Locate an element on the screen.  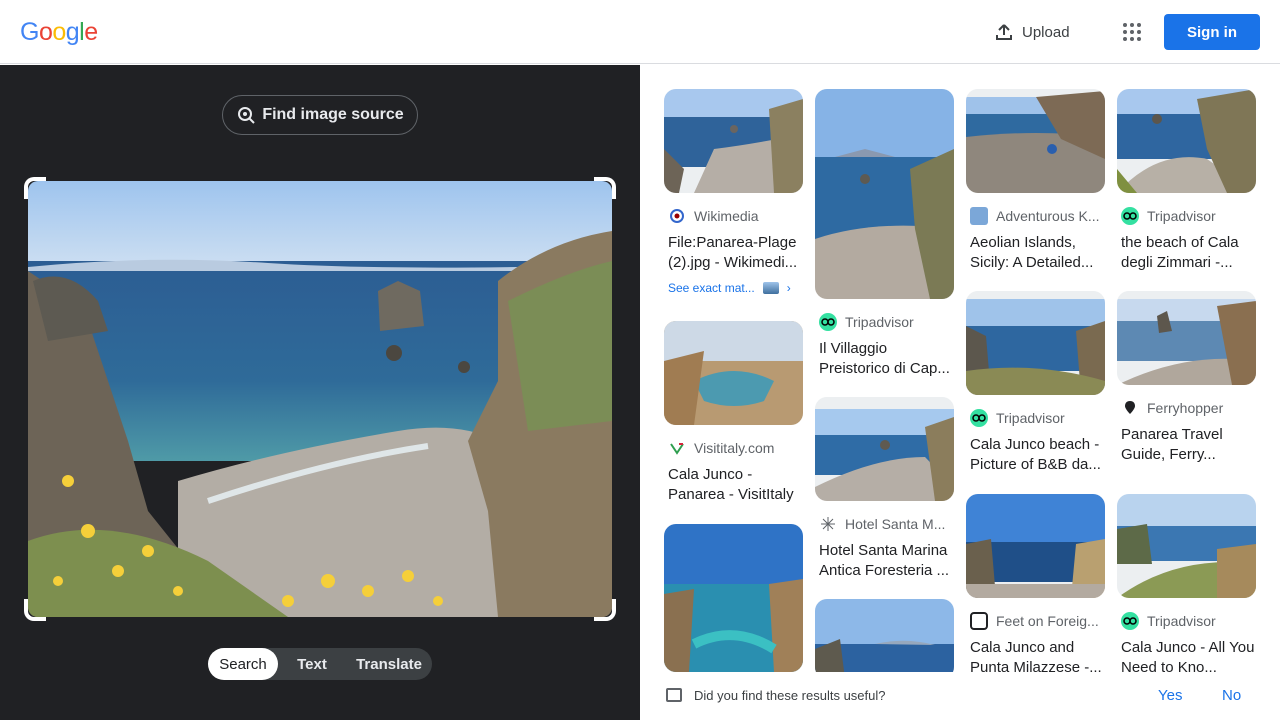
result-source: Ferryhopper is located at coordinates (1186, 408).